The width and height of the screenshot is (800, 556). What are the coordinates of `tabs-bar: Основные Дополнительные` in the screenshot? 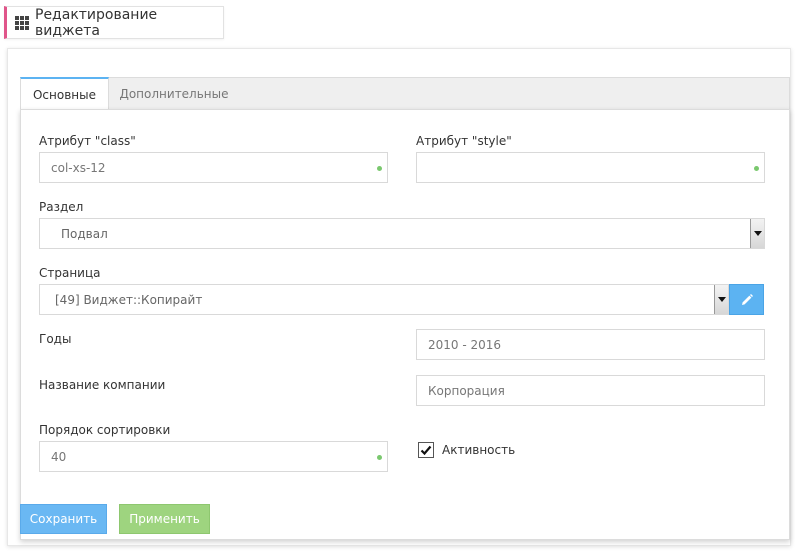 It's located at (405, 93).